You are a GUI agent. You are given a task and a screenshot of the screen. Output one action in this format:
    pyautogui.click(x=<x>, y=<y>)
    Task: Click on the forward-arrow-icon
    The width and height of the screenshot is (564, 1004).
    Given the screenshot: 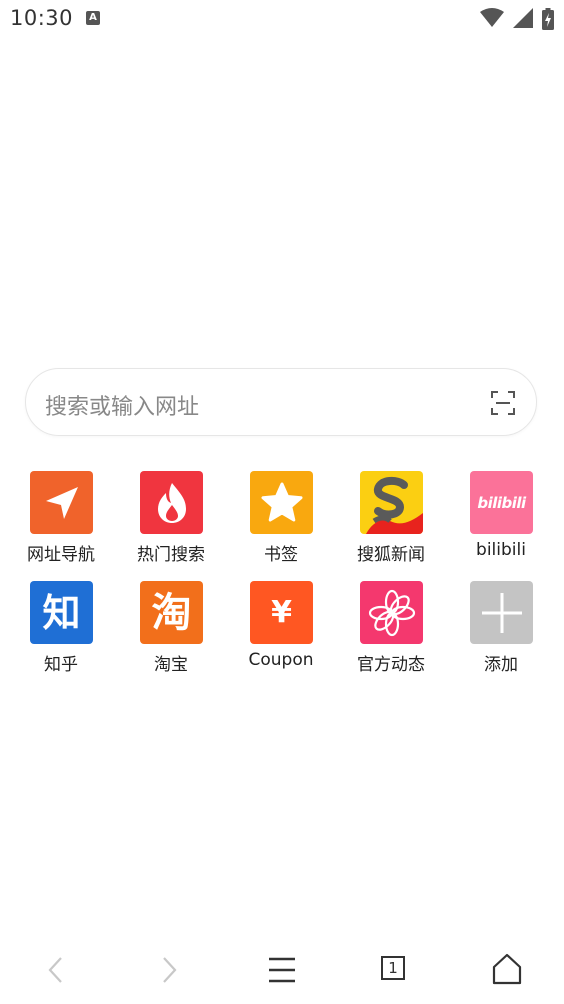 What is the action you would take?
    pyautogui.click(x=170, y=970)
    